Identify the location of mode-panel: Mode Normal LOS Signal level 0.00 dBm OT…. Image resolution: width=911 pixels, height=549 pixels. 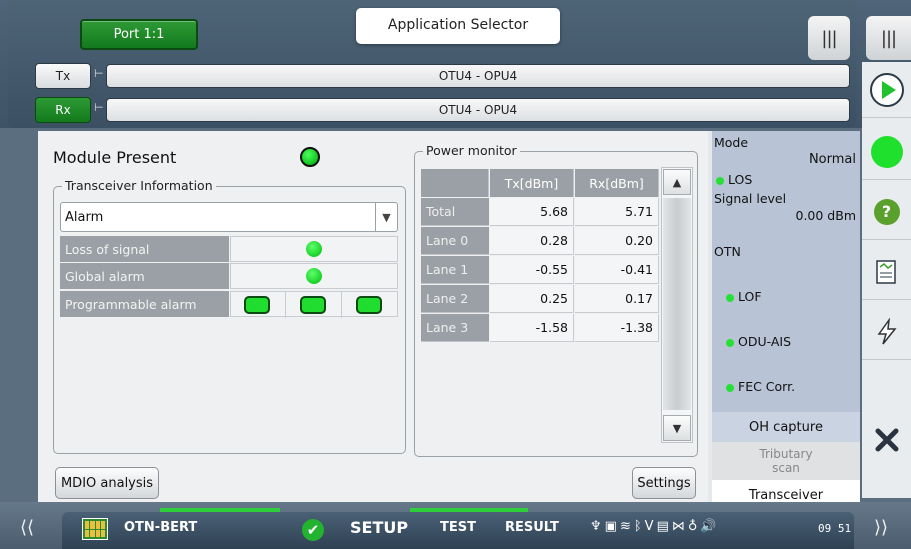
(786, 320).